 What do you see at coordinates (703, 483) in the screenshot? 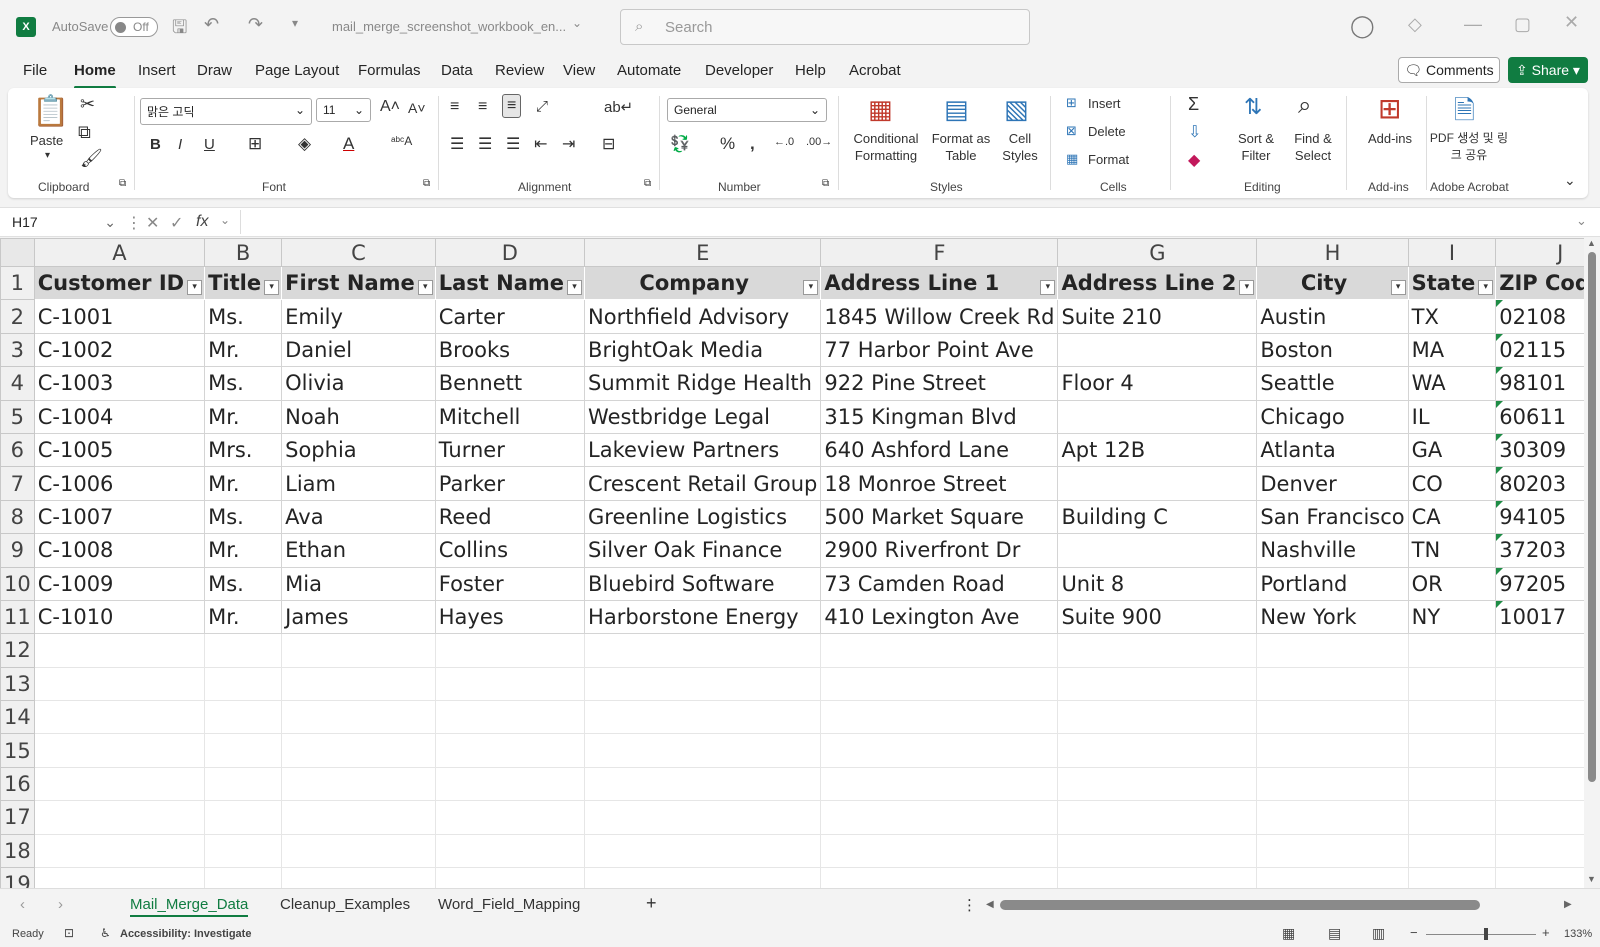
I see `table-cell: Crescent Retail Group` at bounding box center [703, 483].